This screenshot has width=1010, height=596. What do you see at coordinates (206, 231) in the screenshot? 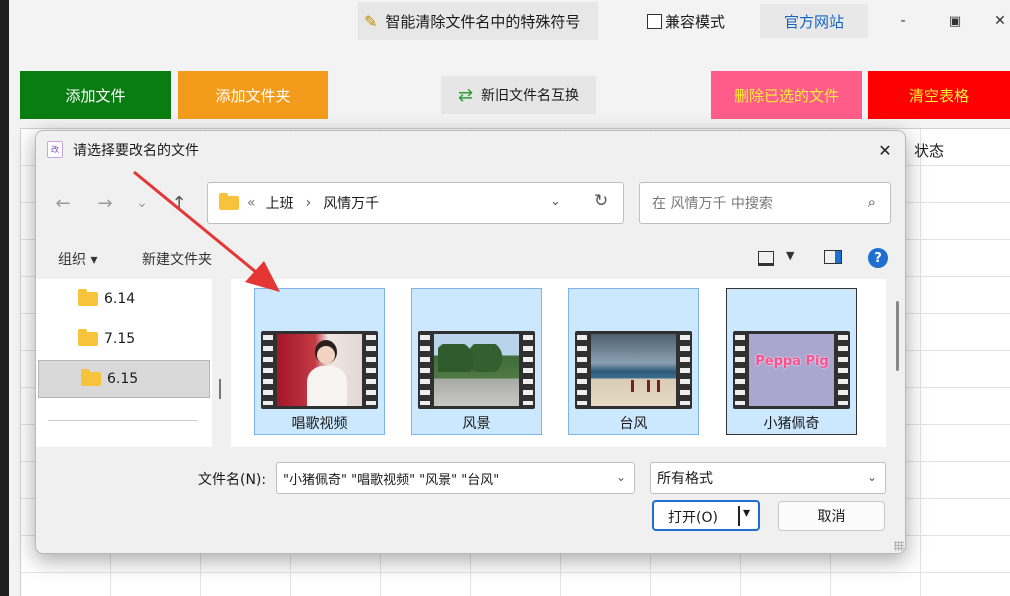
I see `annotation-arrow` at bounding box center [206, 231].